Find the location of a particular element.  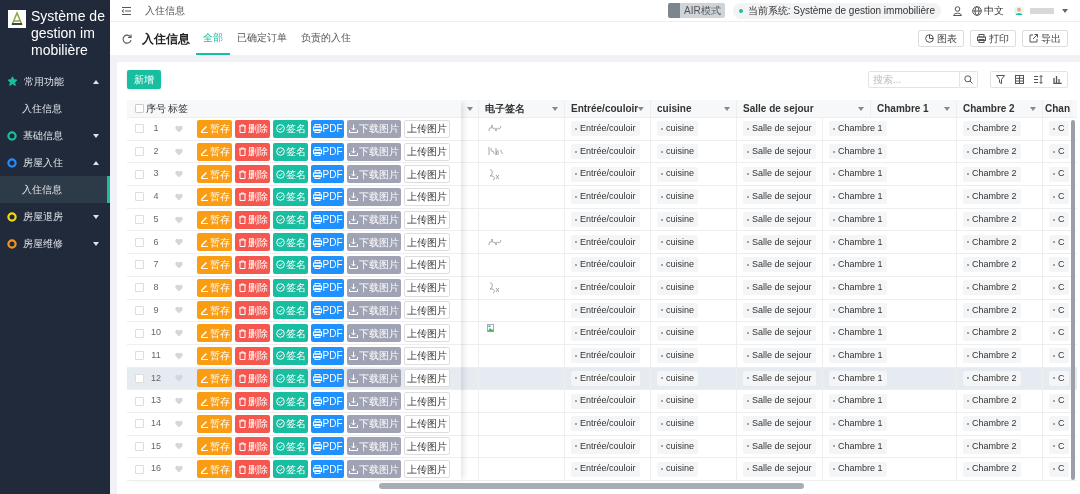

tab: 已确定订单 is located at coordinates (262, 38).